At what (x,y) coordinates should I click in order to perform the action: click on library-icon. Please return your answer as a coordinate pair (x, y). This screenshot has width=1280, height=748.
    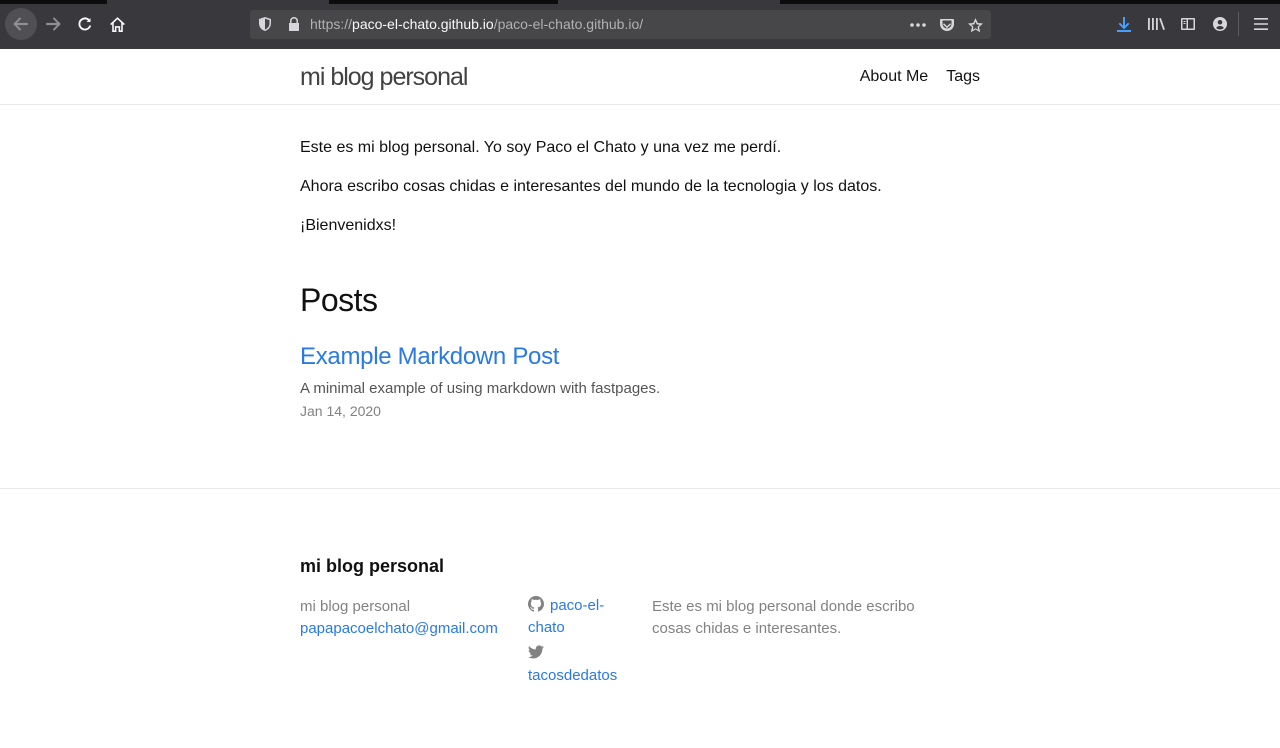
    Looking at the image, I should click on (1156, 24).